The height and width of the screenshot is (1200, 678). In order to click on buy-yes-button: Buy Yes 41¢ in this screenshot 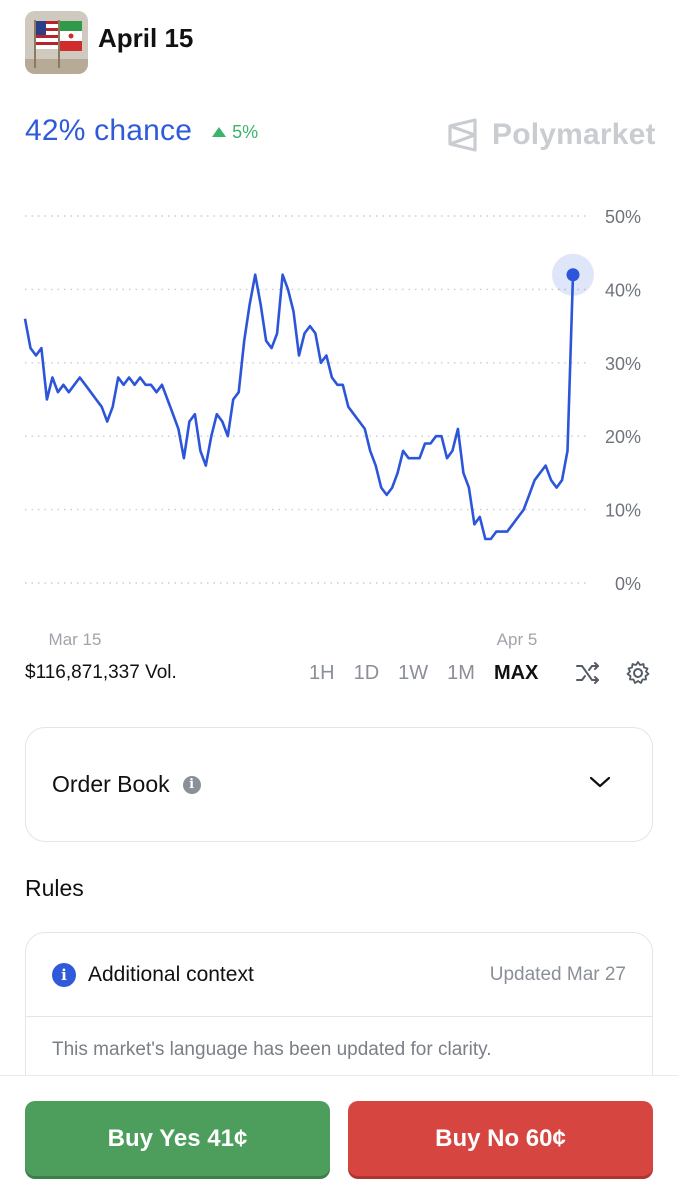, I will do `click(177, 1138)`.